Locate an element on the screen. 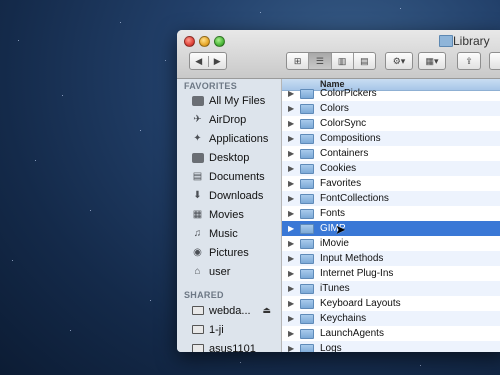 This screenshot has width=500, height=375. list-item-fonts: ▶ Fonts is located at coordinates (391, 213).